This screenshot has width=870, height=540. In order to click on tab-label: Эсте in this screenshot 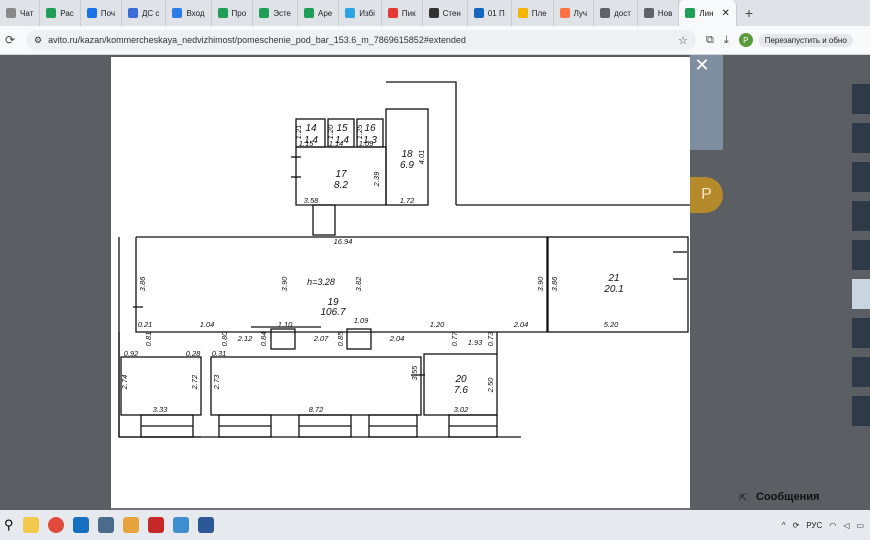, I will do `click(282, 13)`.